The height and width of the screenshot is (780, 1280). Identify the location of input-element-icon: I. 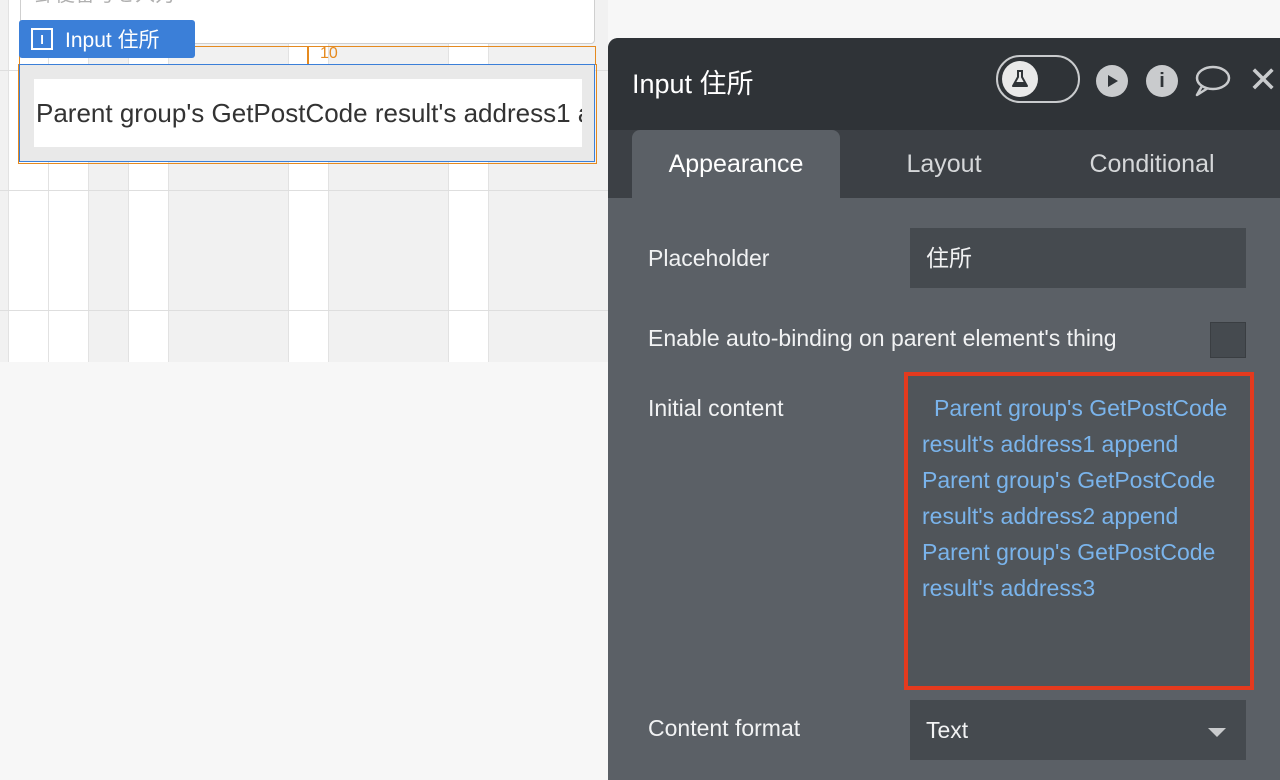
(42, 39).